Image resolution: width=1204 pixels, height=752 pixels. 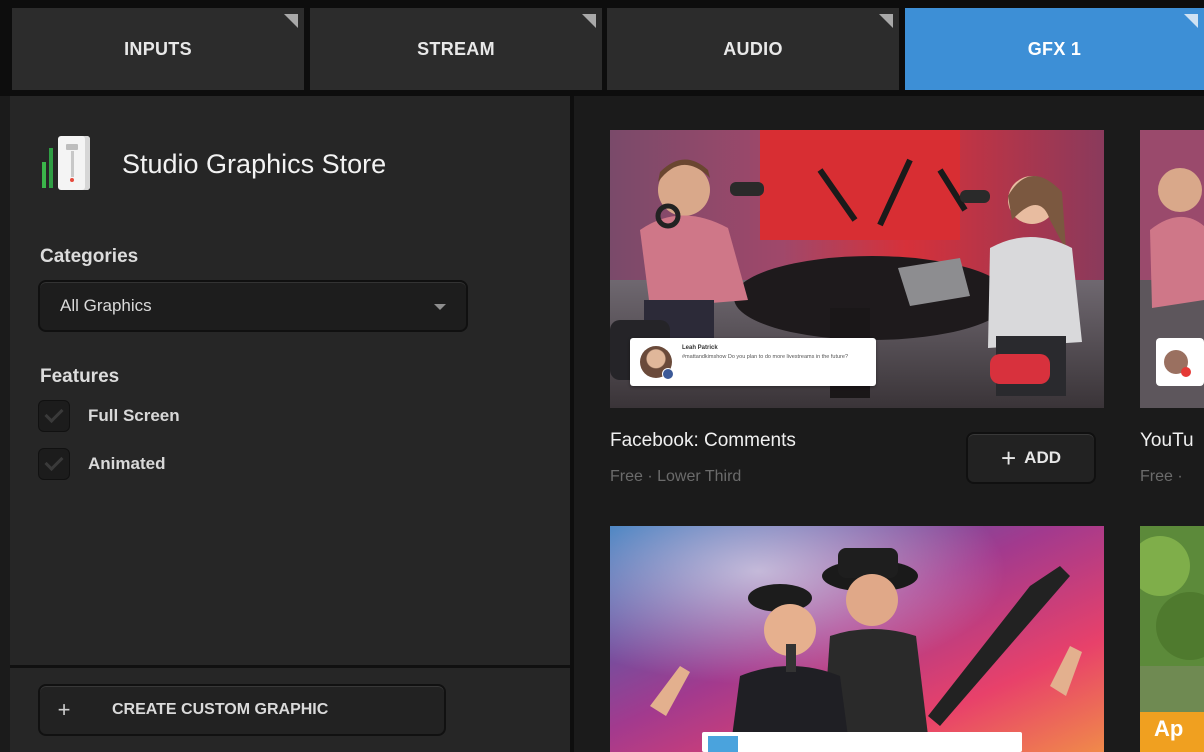 What do you see at coordinates (253, 306) in the screenshot?
I see `category-dropdown: All Graphics` at bounding box center [253, 306].